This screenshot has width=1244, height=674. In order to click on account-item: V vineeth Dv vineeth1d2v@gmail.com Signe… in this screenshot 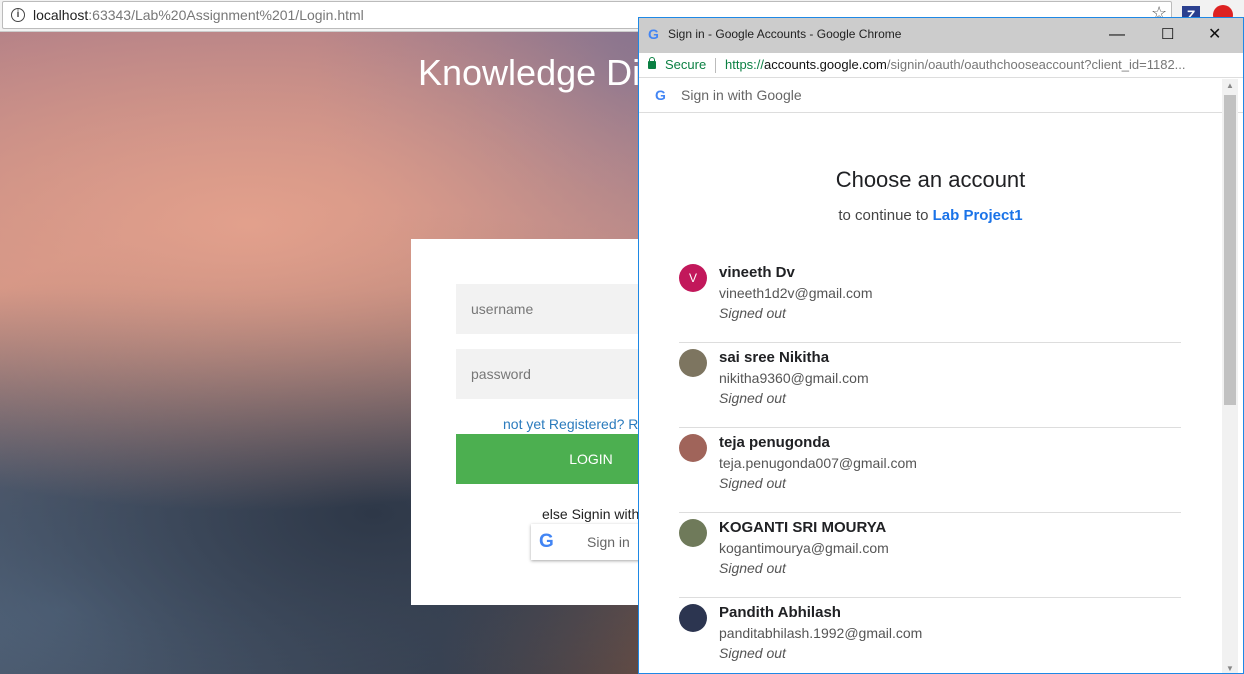, I will do `click(930, 300)`.